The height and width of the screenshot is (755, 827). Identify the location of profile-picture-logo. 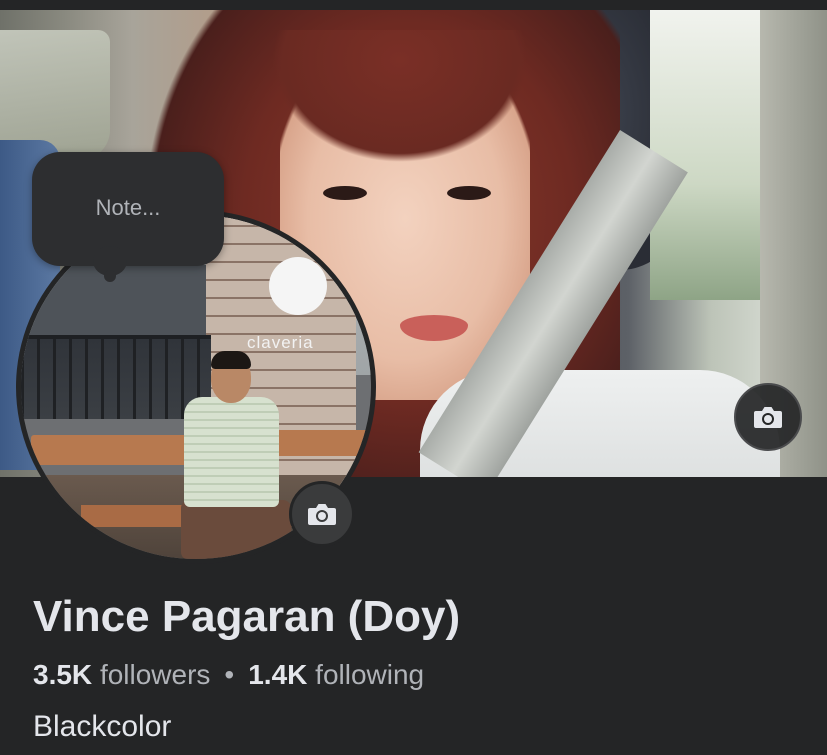
(298, 286).